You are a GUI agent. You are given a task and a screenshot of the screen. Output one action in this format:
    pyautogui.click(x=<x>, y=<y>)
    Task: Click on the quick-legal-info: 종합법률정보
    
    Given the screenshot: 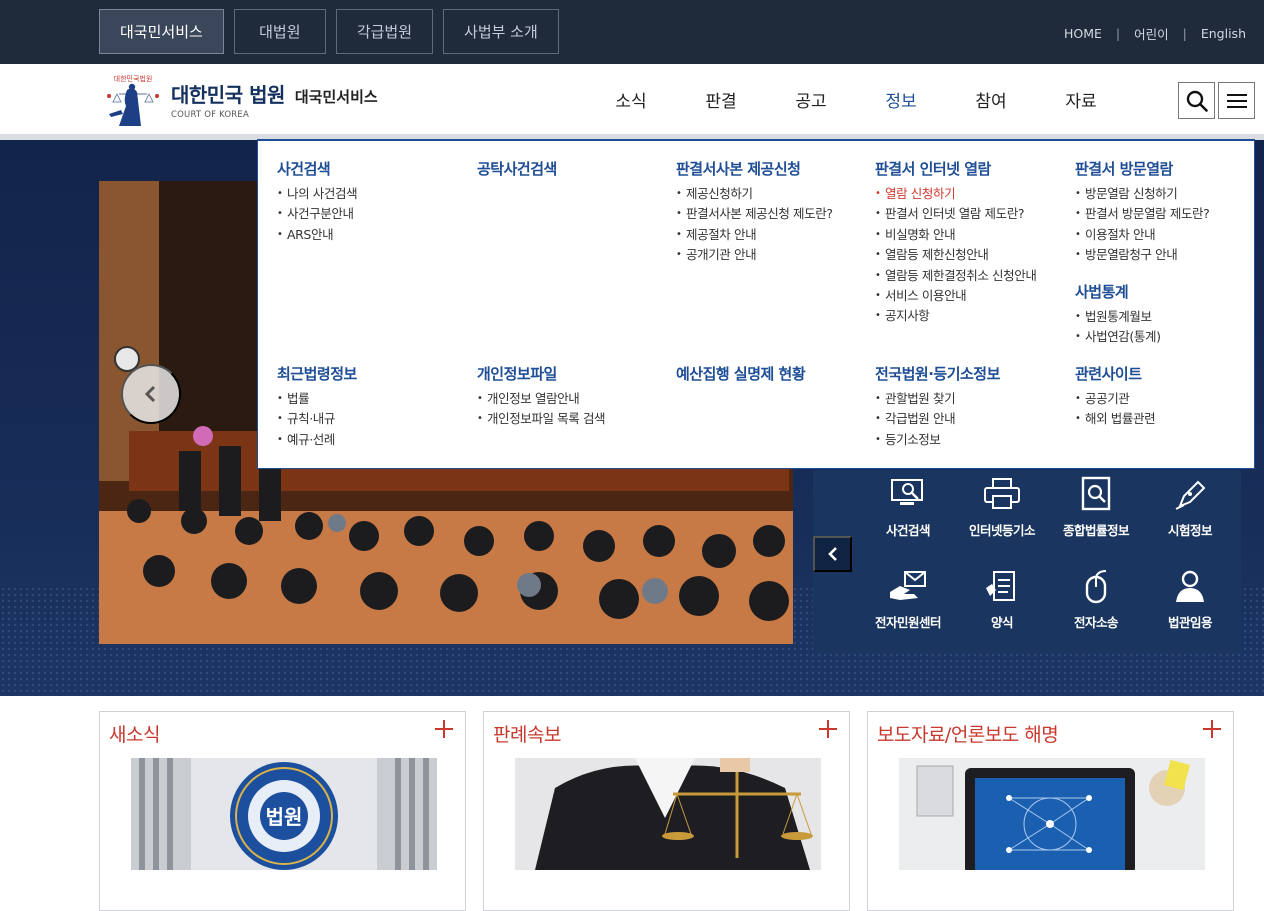 What is the action you would take?
    pyautogui.click(x=1096, y=516)
    